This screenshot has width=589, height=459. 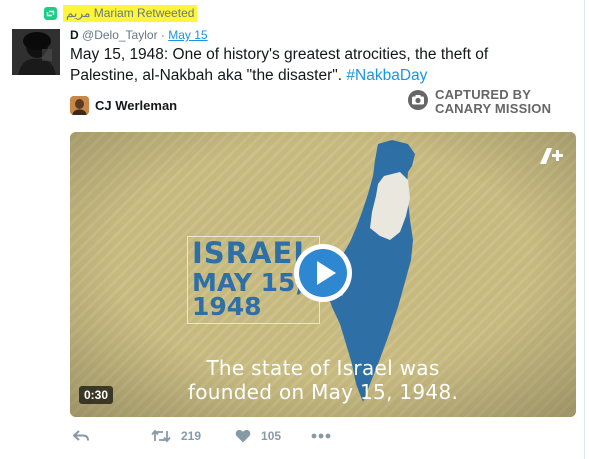 I want to click on hashtag-link: #NakbaDay, so click(x=386, y=75).